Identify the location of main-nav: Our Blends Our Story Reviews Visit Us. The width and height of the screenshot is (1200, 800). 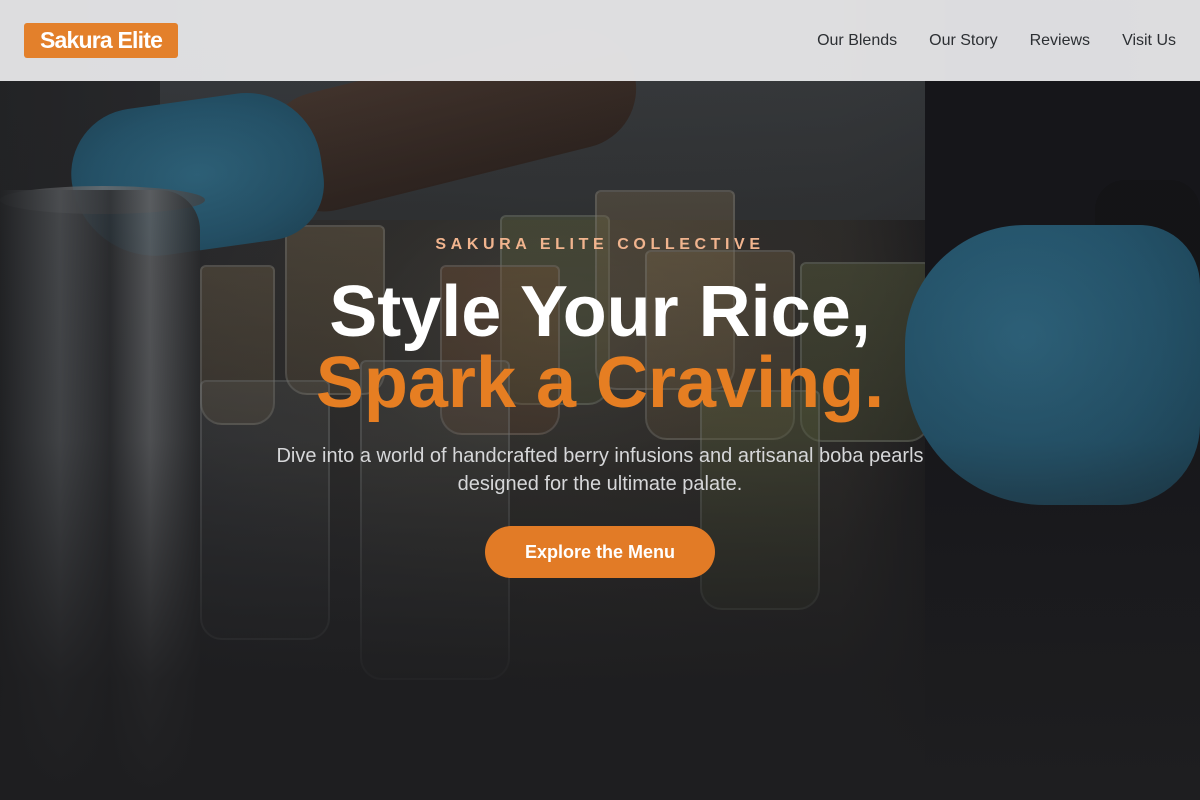
(996, 41).